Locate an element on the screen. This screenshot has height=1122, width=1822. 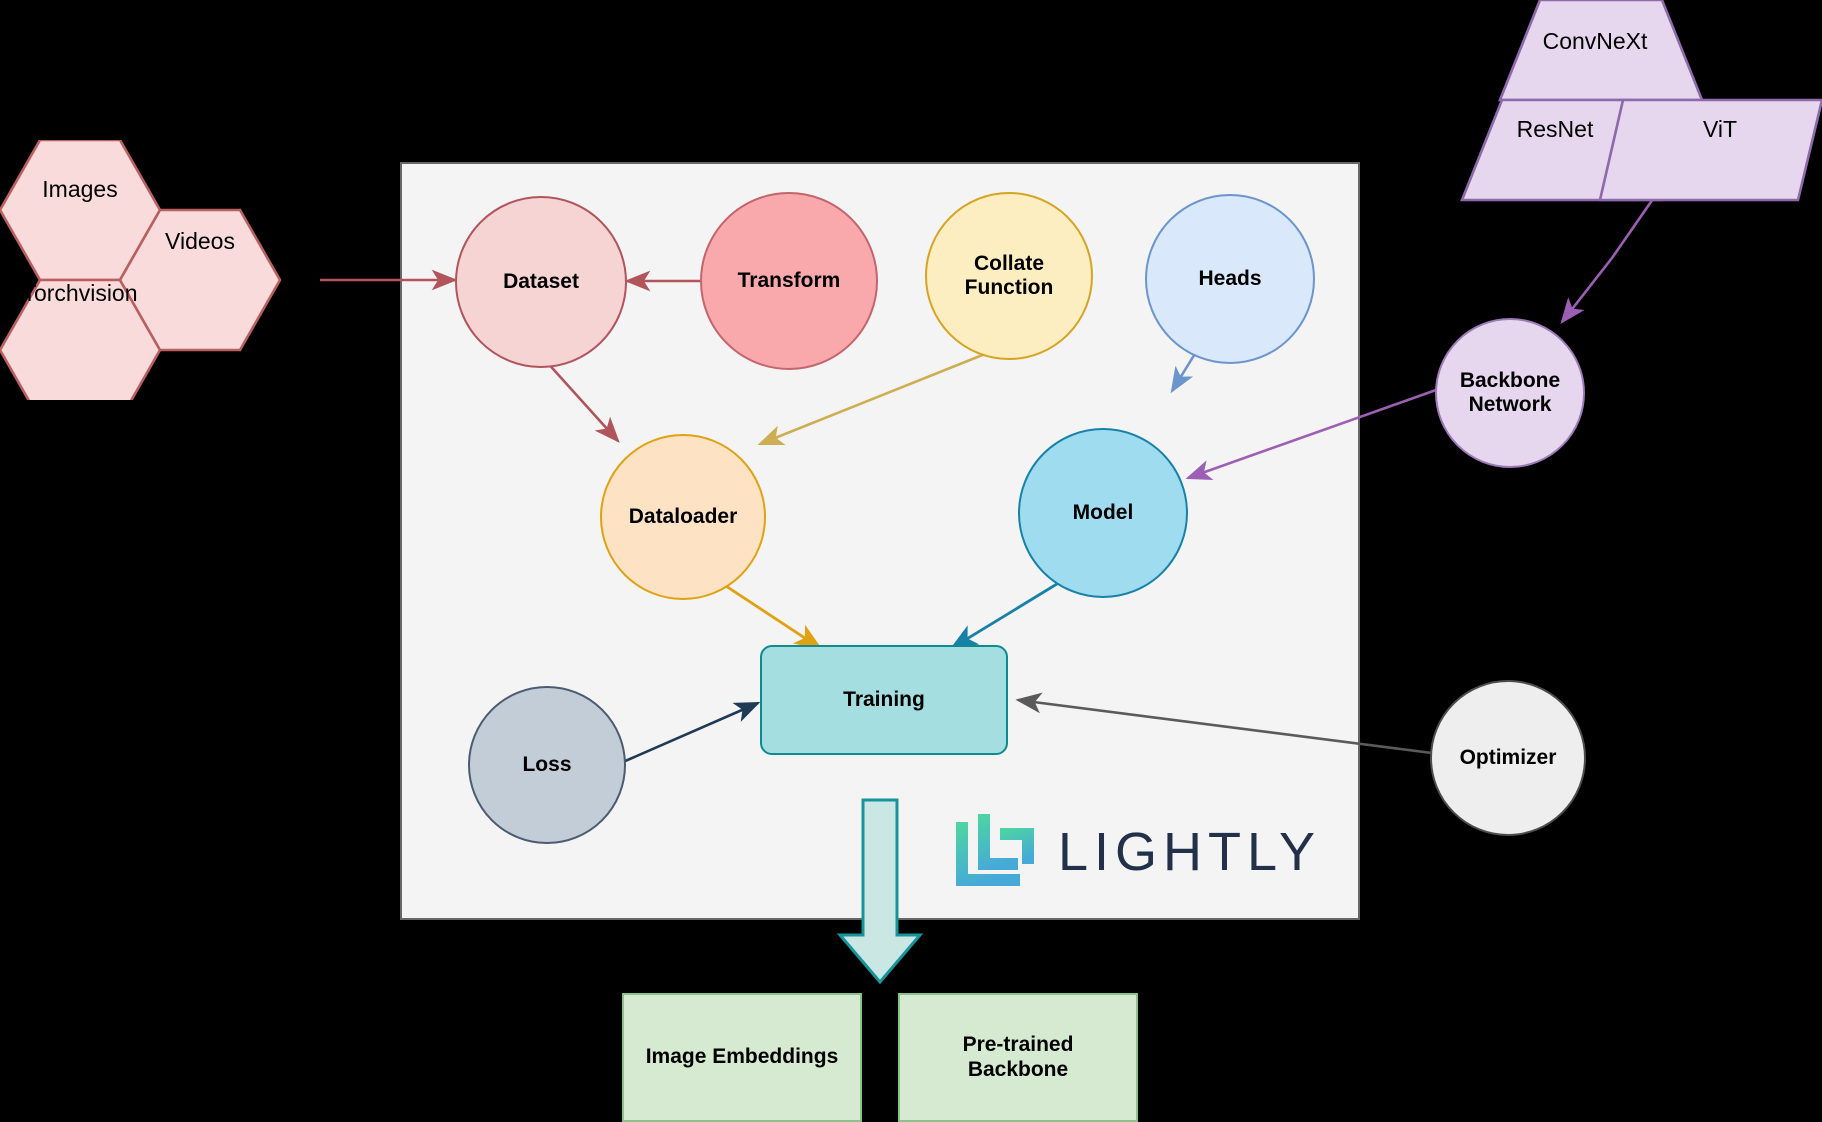
pretrained-line-1: Pre-trained is located at coordinates (1018, 1045).